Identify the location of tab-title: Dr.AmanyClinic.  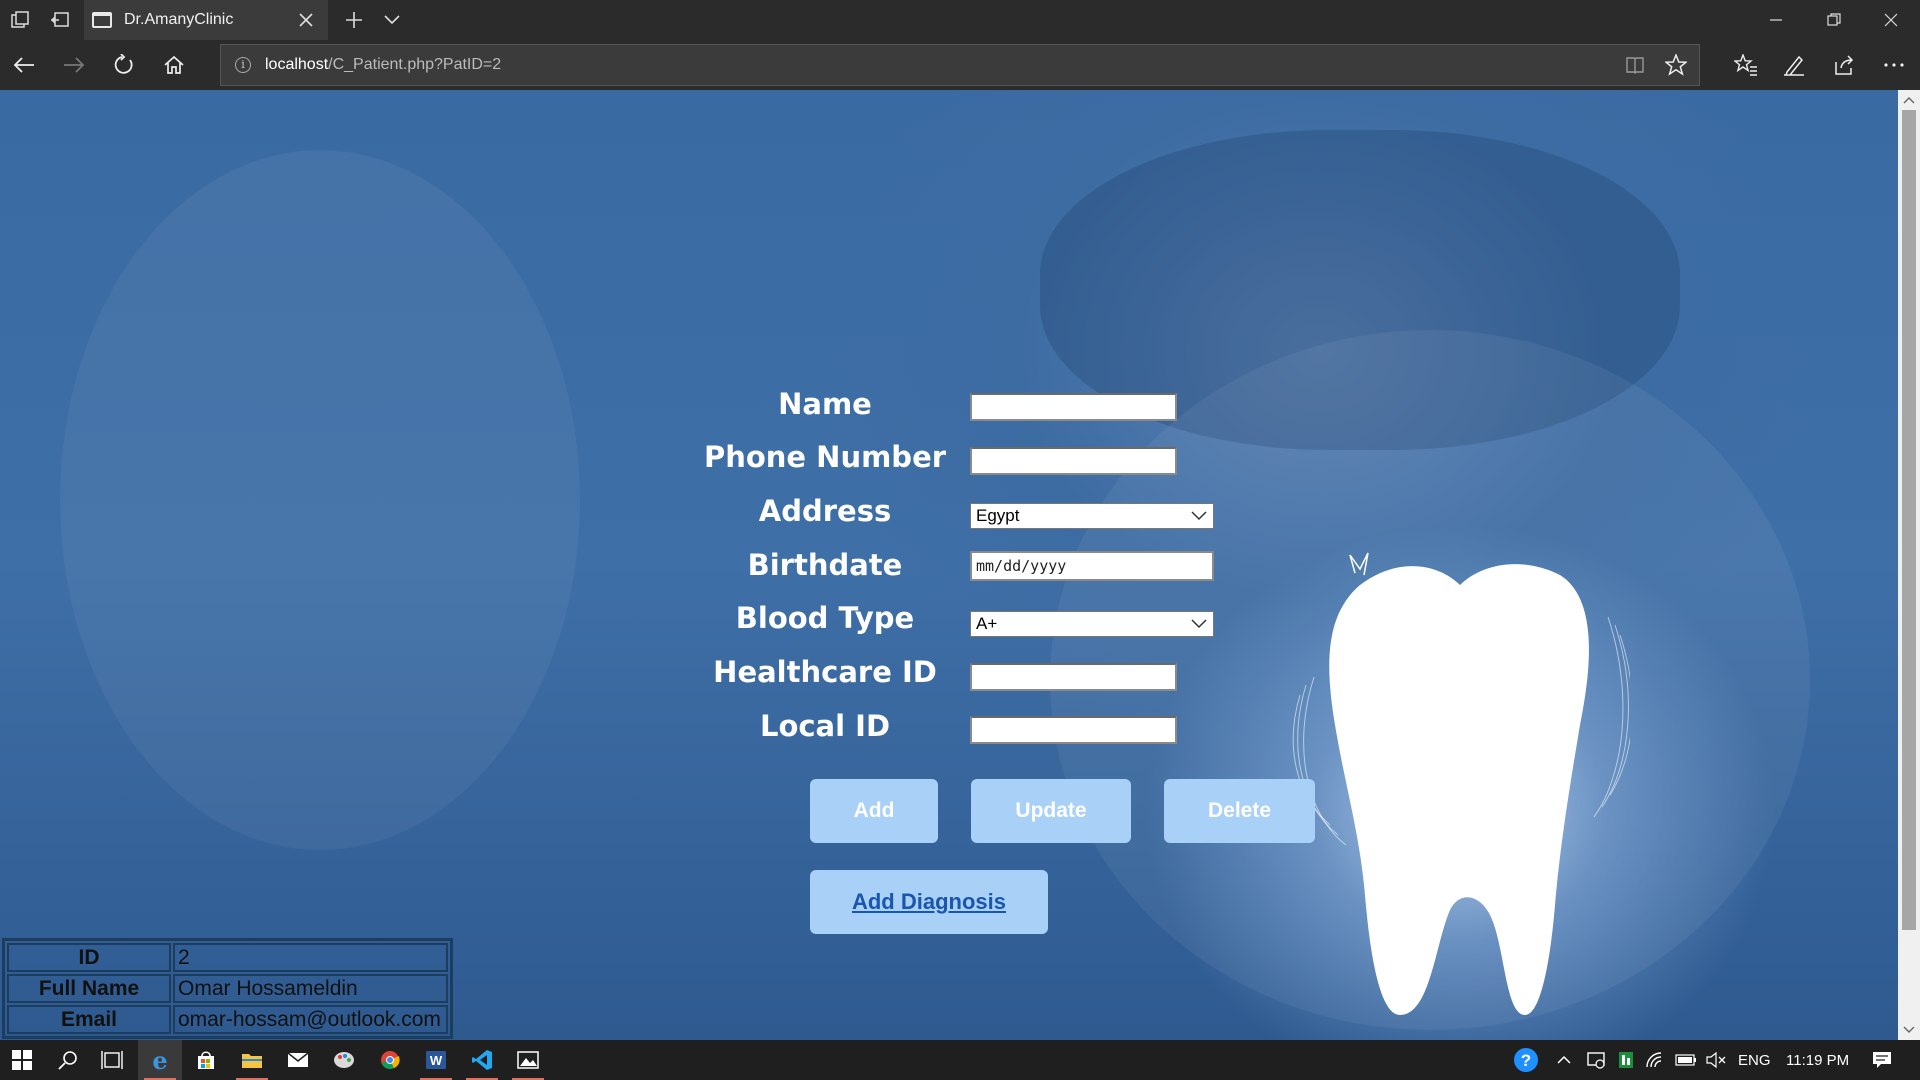
(179, 19).